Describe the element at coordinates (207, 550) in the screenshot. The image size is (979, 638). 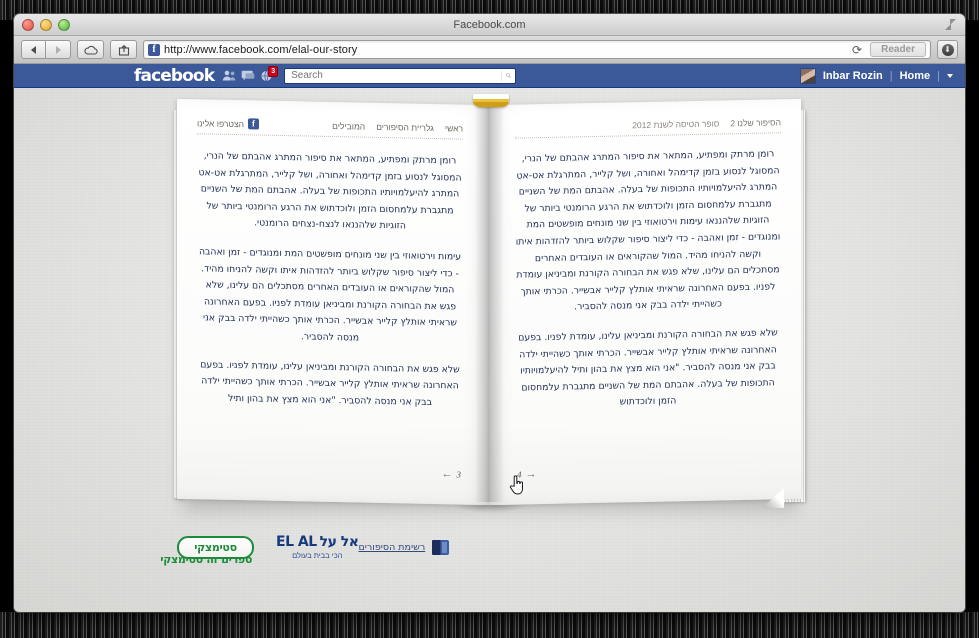
I see `steimatzky-logo: סטימצקי ספרים זה סטימצקי` at that location.